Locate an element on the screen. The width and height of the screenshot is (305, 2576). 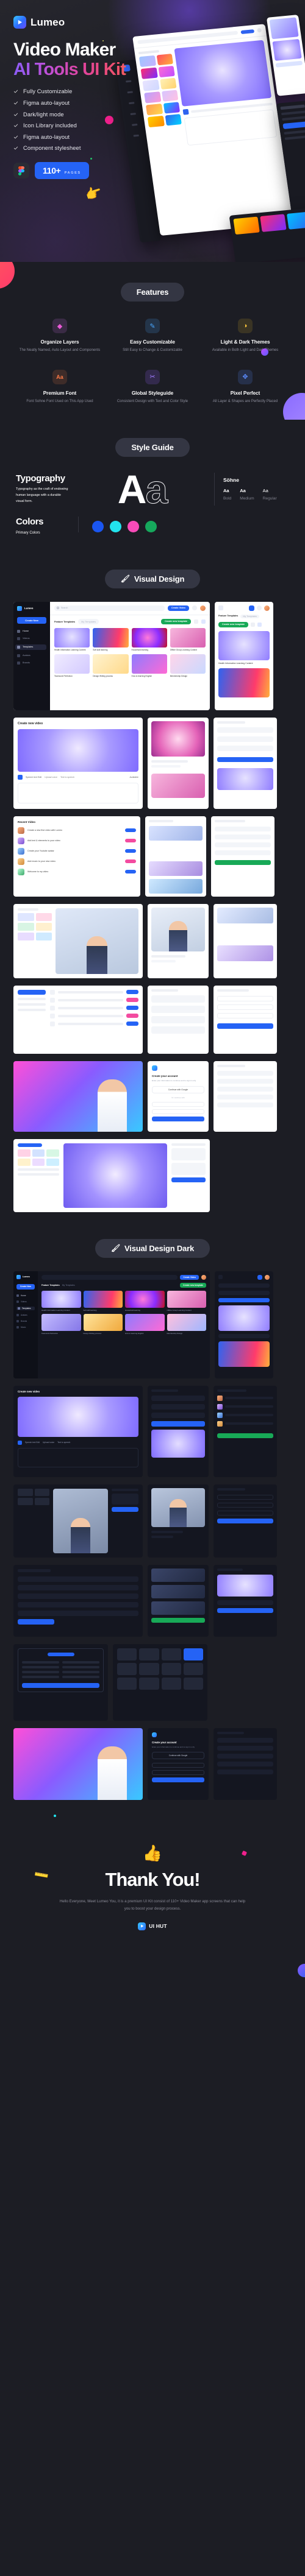
checklist-screen is located at coordinates (78, 1020).